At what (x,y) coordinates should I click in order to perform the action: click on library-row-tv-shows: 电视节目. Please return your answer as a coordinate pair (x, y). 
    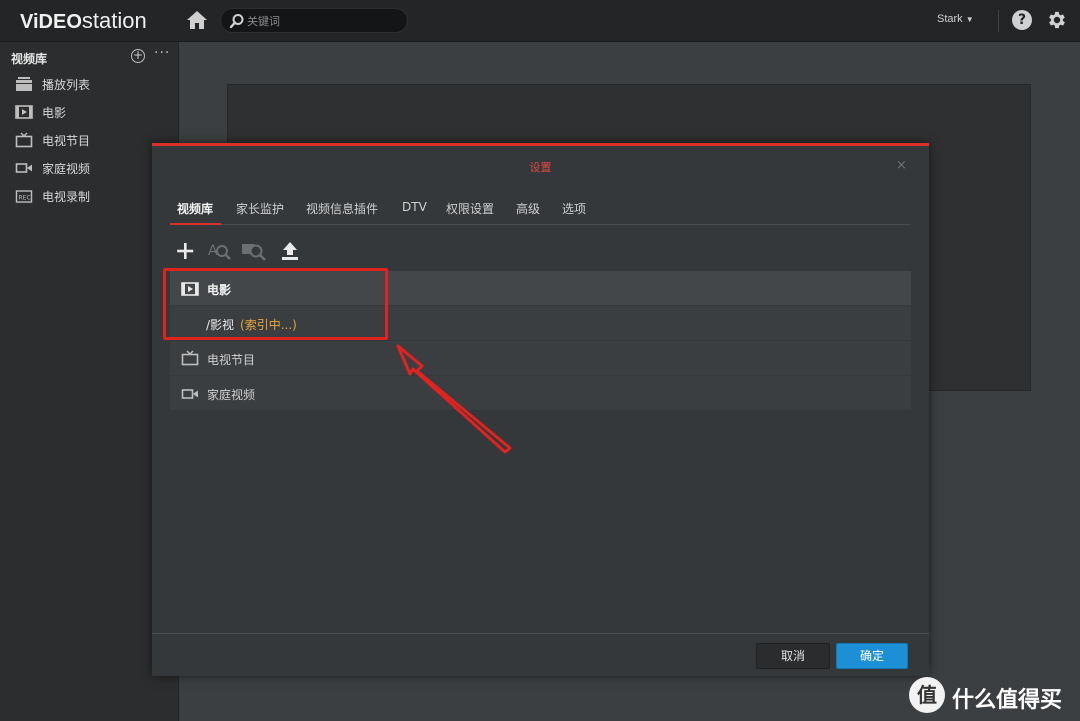
    Looking at the image, I should click on (540, 358).